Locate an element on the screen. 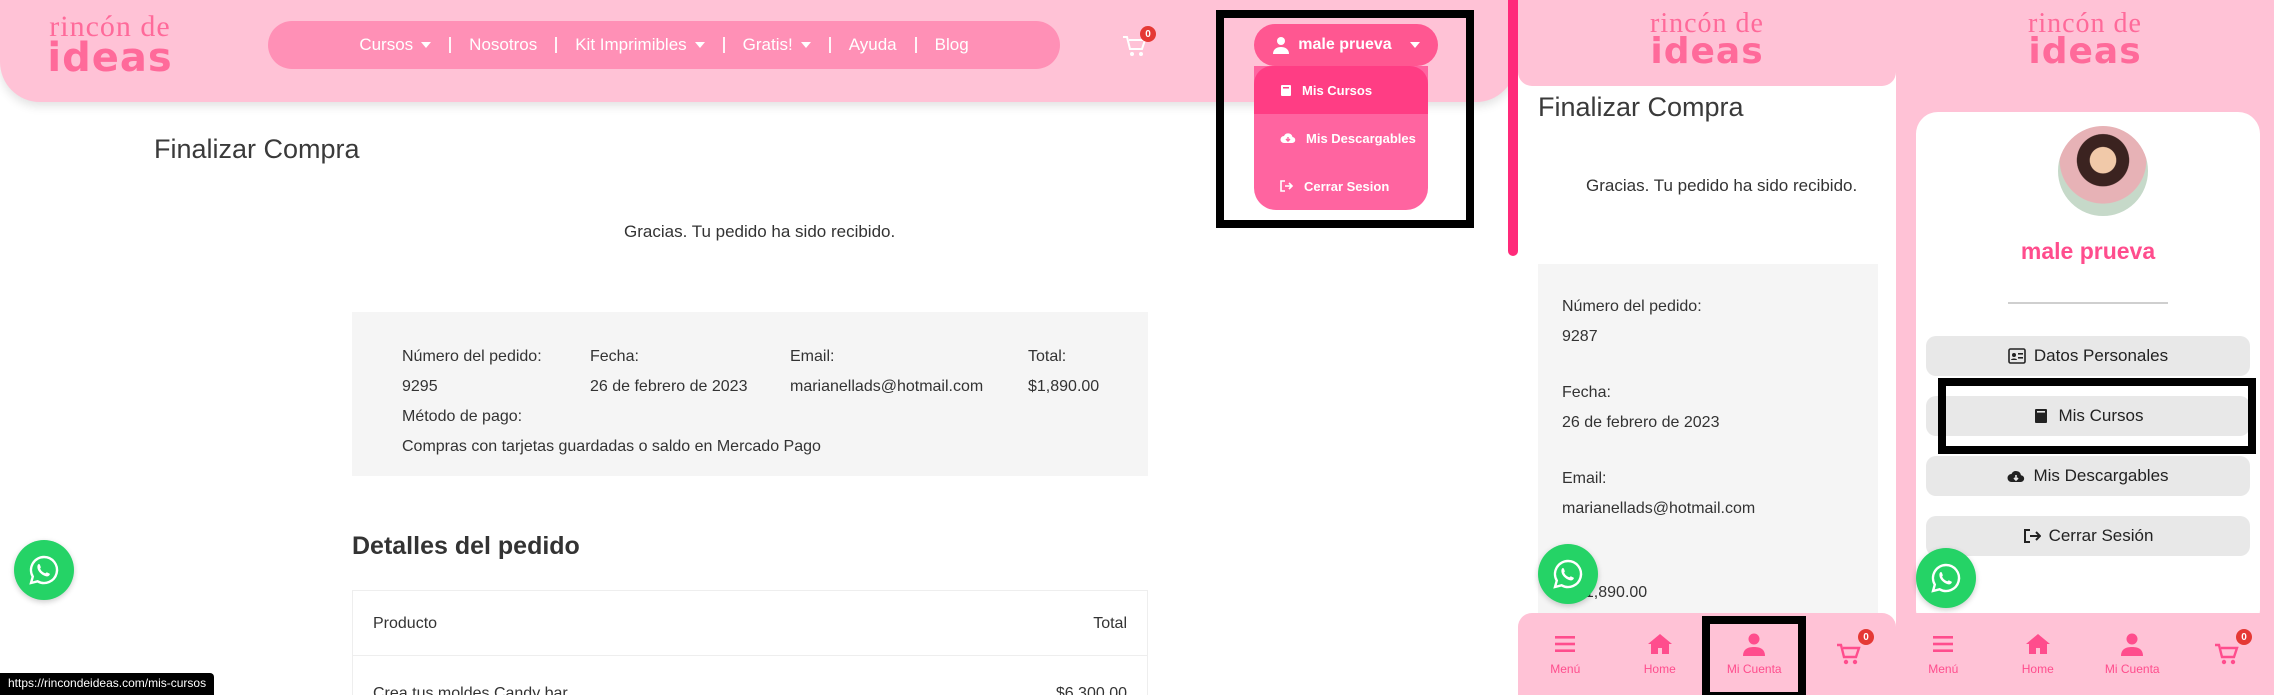  nav-blog: Blog is located at coordinates (952, 45).